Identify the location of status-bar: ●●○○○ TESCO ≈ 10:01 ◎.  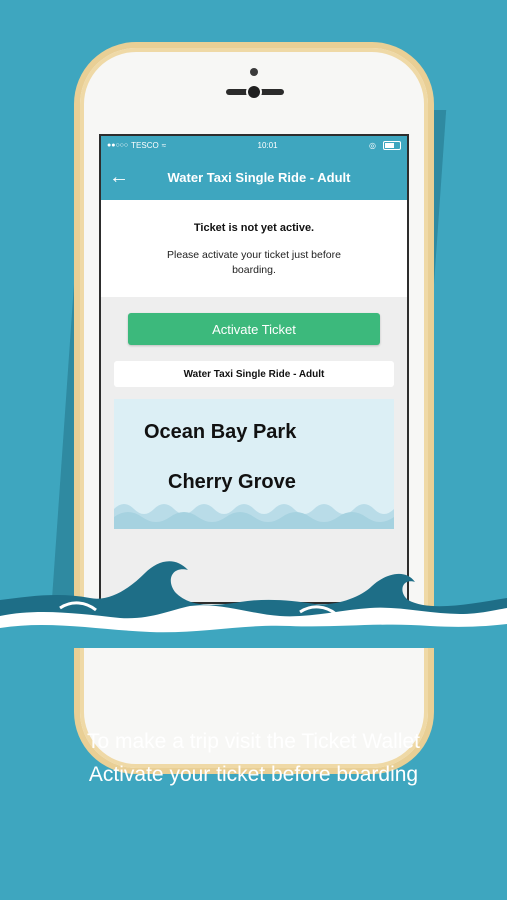
(254, 145).